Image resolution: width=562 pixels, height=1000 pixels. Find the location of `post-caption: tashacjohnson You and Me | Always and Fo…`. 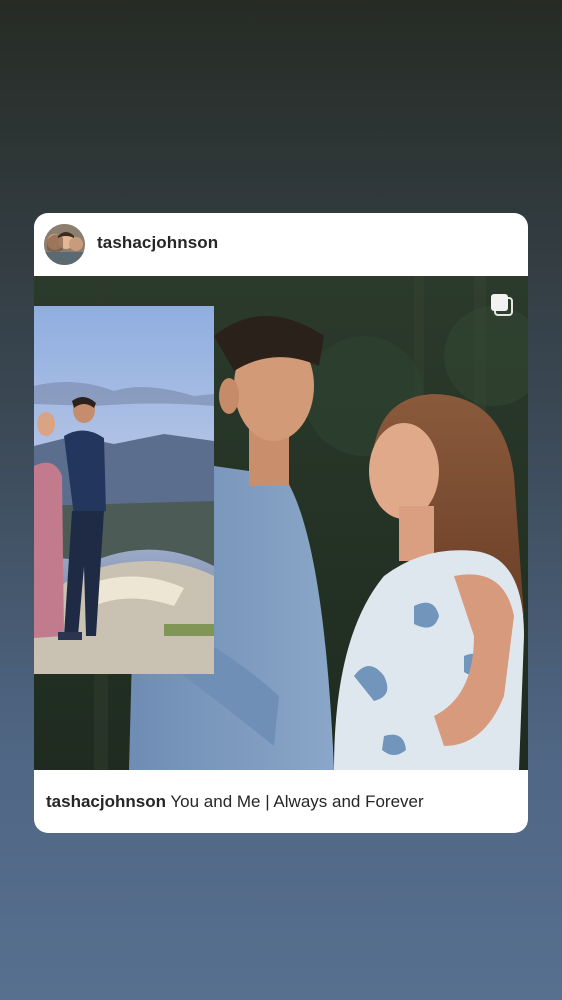

post-caption: tashacjohnson You and Me | Always and Fo… is located at coordinates (235, 802).